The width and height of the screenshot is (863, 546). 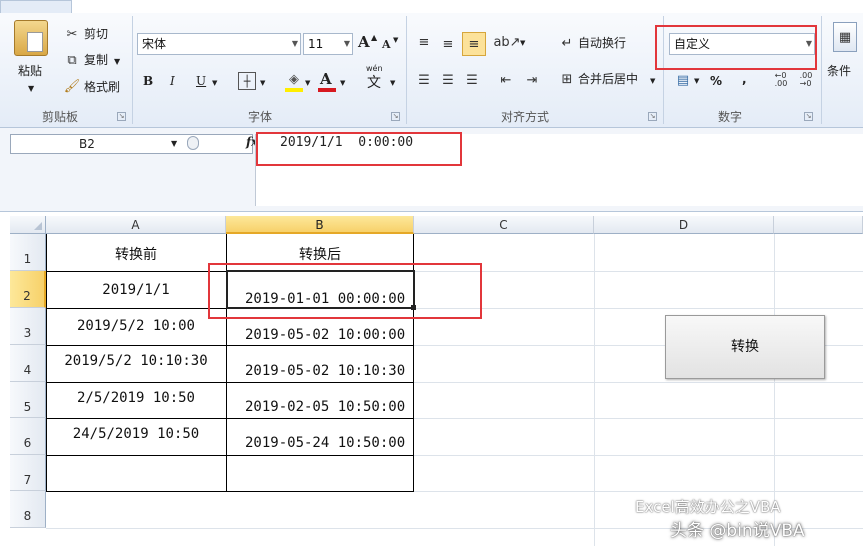 What do you see at coordinates (28, 363) in the screenshot?
I see `row-header-4: 4` at bounding box center [28, 363].